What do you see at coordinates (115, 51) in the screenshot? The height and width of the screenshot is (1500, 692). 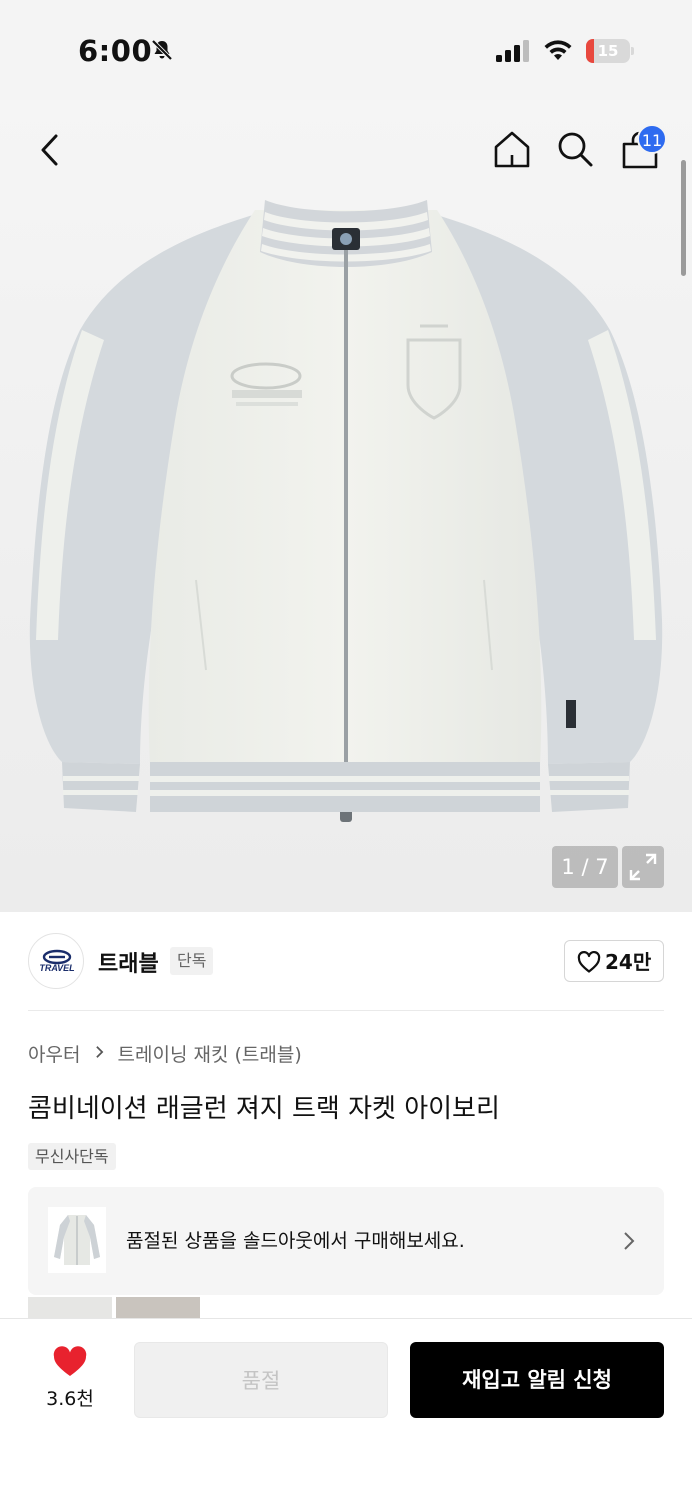 I see `status-time: 6:00` at bounding box center [115, 51].